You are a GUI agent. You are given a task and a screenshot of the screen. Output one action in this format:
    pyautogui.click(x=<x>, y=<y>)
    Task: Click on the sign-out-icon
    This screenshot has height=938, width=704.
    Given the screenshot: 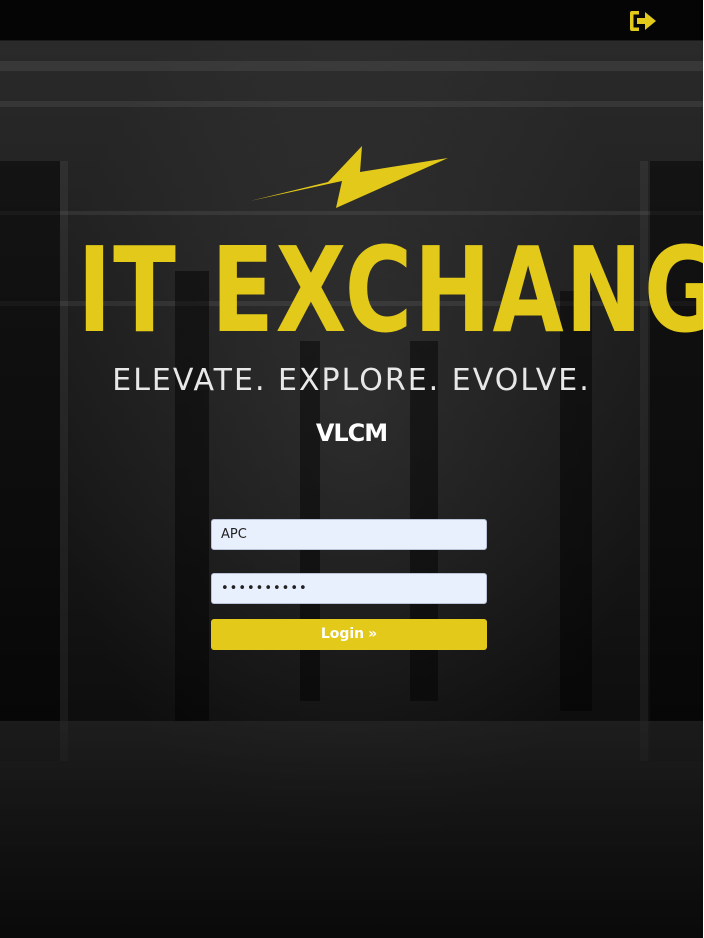 What is the action you would take?
    pyautogui.click(x=643, y=21)
    